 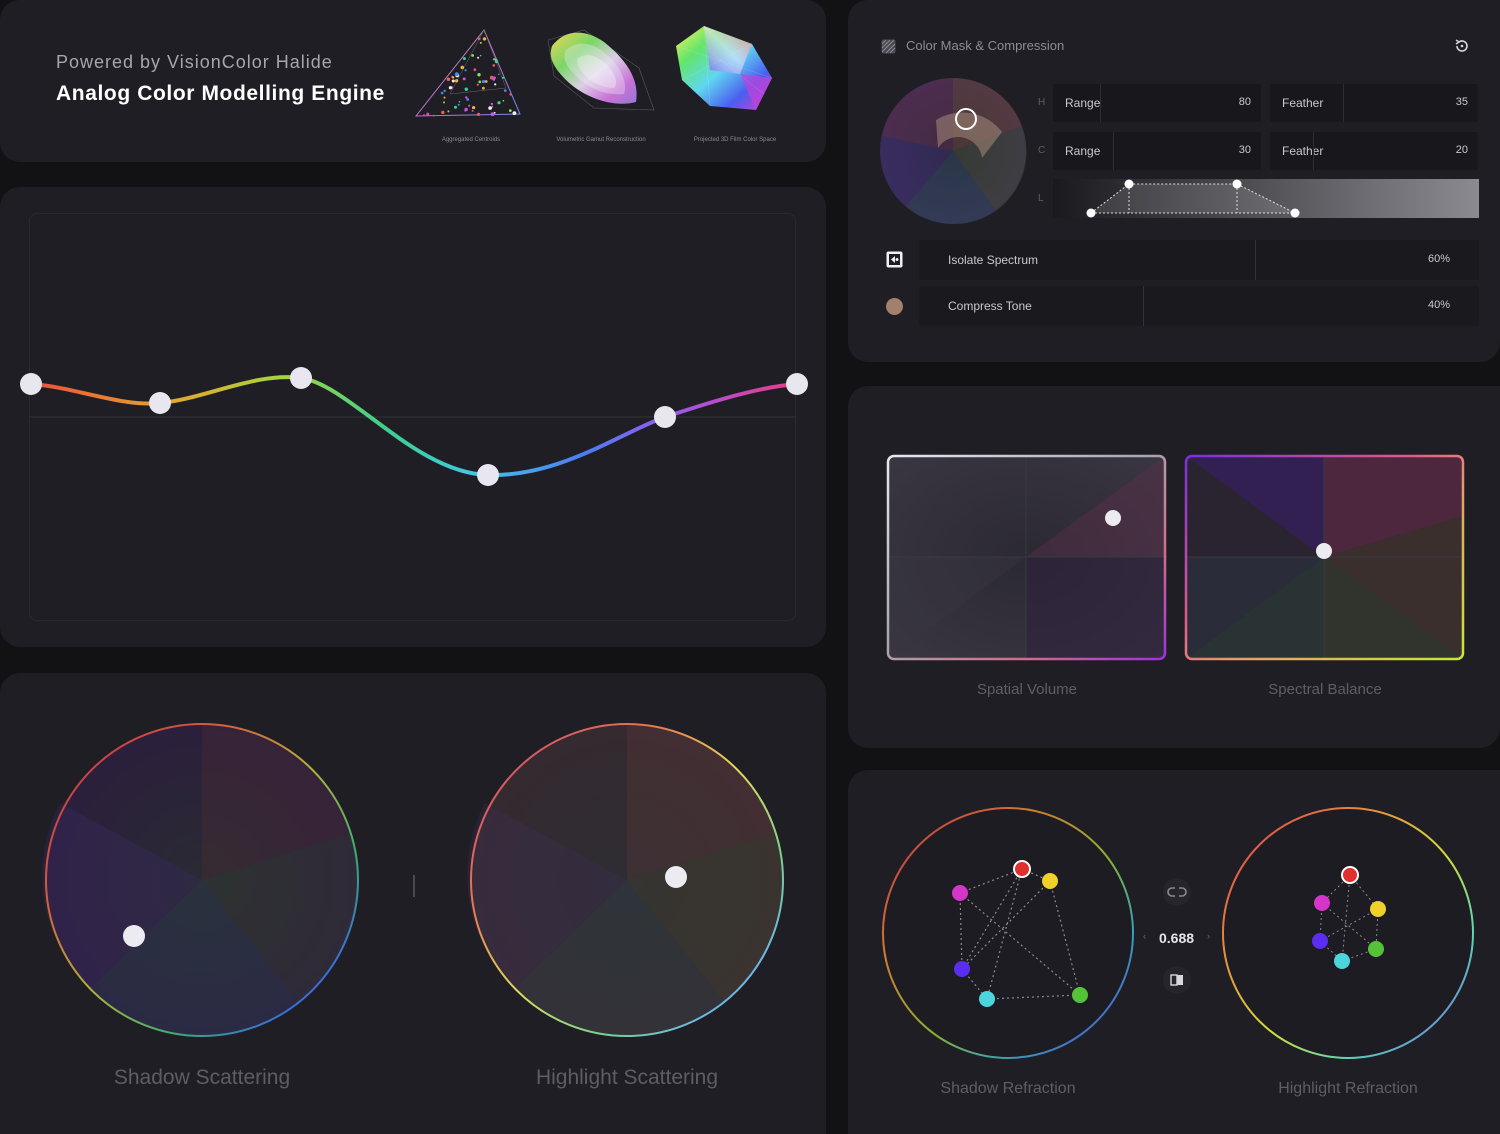 What do you see at coordinates (1374, 151) in the screenshot?
I see `chroma-feather-field: Feather 20` at bounding box center [1374, 151].